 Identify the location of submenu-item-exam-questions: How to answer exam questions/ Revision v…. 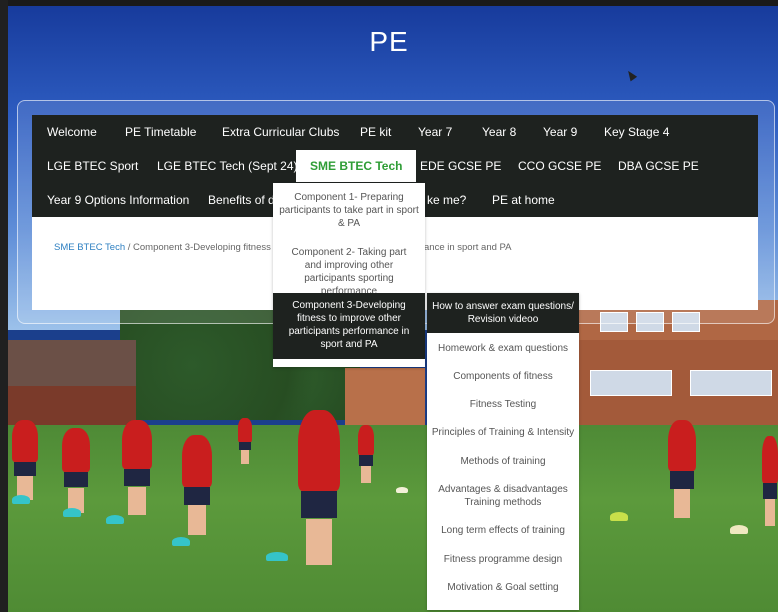
(503, 313).